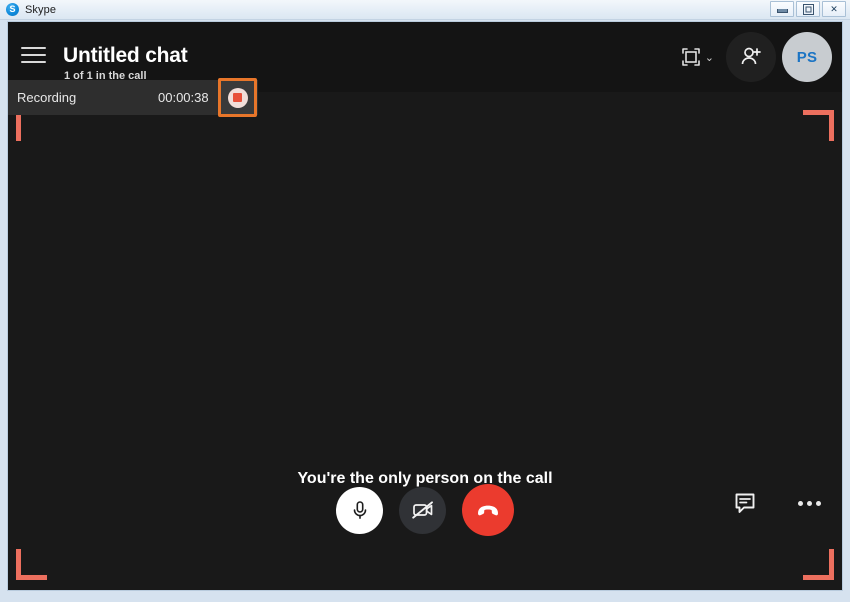 This screenshot has width=850, height=602. I want to click on hang-up-icon, so click(488, 510).